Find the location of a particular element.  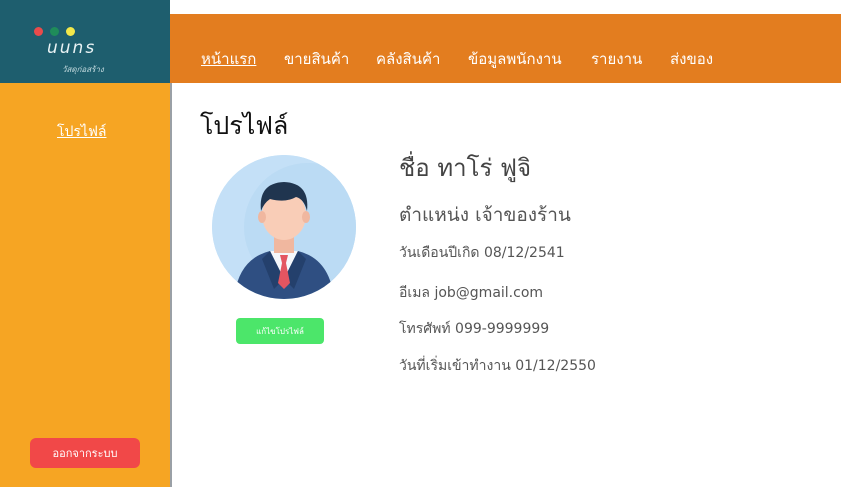

brand-block: uuns วัสดุก่อสร้าง is located at coordinates (85, 41).